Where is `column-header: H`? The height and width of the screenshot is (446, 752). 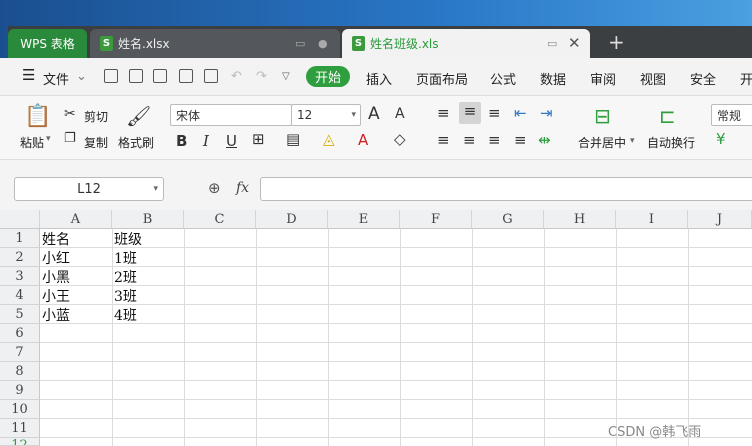
column-header: H is located at coordinates (580, 219).